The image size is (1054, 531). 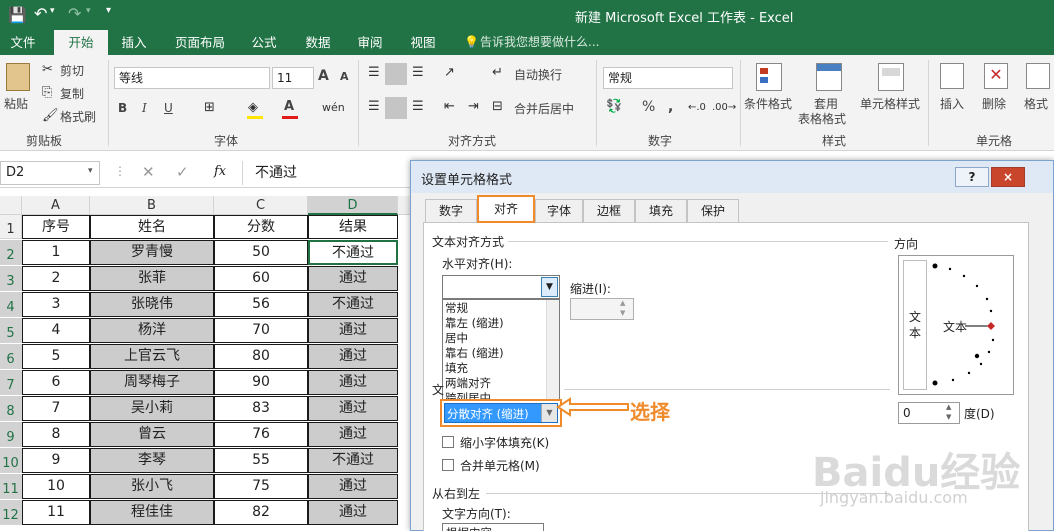 I want to click on option-justify: 两端对齐, so click(x=468, y=383).